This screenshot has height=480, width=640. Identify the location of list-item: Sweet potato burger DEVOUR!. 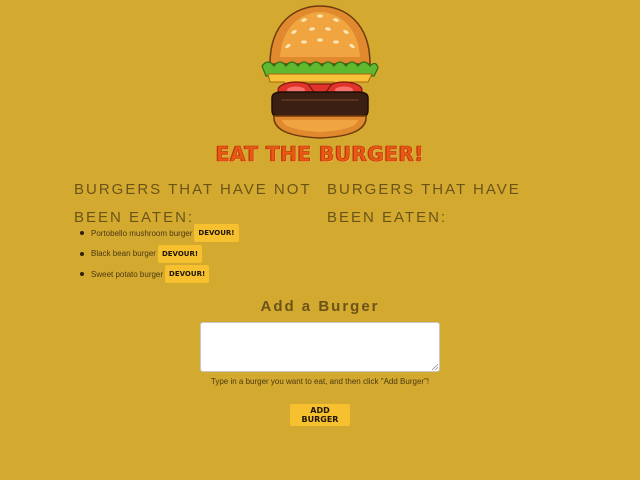
(159, 274).